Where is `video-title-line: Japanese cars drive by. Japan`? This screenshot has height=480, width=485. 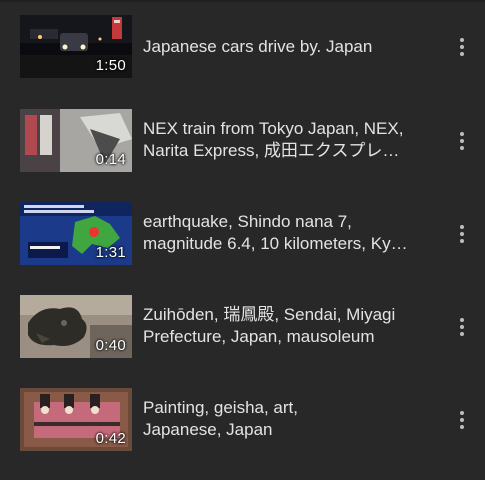 video-title-line: Japanese cars drive by. Japan is located at coordinates (258, 46).